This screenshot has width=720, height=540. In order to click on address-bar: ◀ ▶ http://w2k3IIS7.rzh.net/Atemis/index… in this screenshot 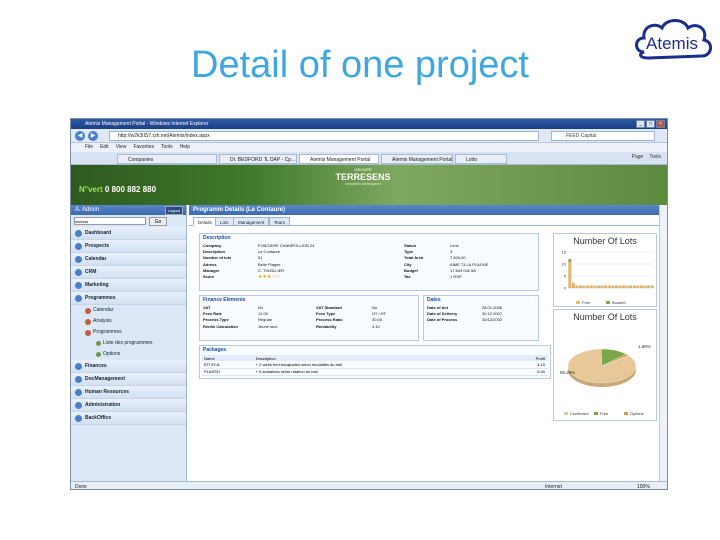, I will do `click(369, 136)`.